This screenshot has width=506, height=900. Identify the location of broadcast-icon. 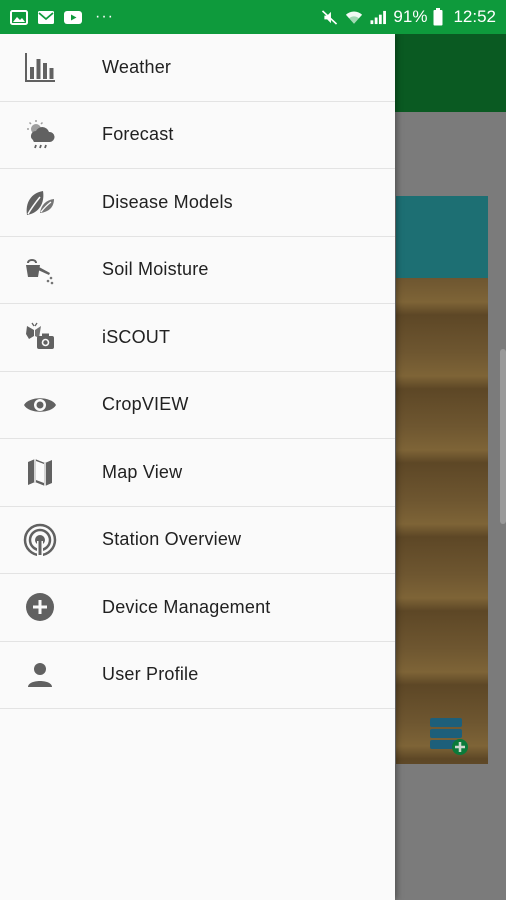
(40, 540).